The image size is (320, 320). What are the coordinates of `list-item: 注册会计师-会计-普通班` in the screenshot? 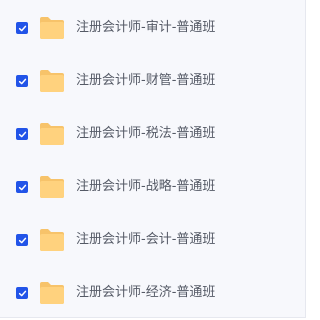 It's located at (152, 240).